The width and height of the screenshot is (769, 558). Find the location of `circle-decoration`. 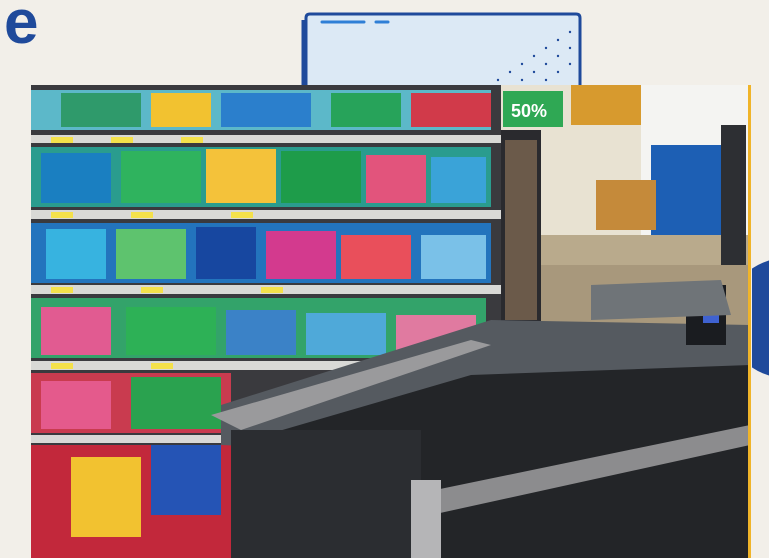

circle-decoration is located at coordinates (760, 318).